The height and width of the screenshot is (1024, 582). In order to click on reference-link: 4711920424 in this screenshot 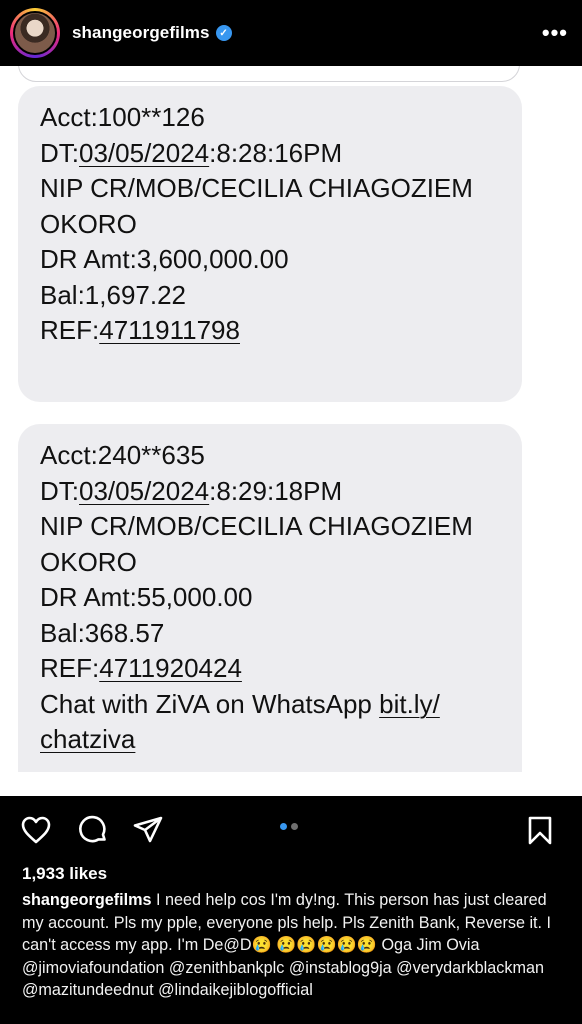, I will do `click(170, 668)`.